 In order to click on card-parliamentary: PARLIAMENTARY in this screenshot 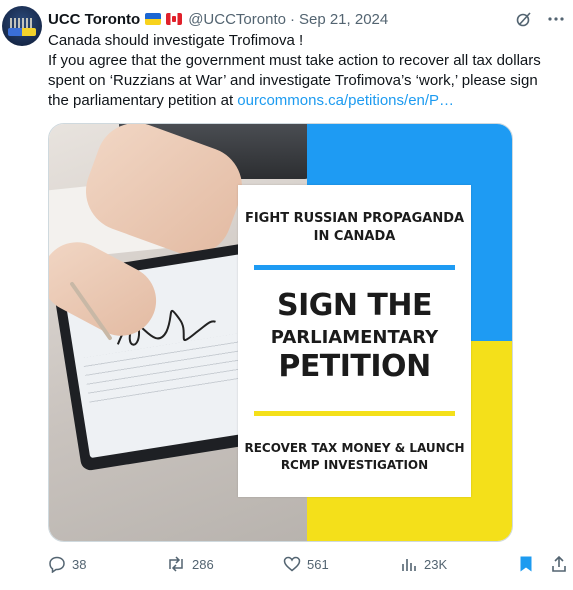, I will do `click(354, 337)`.